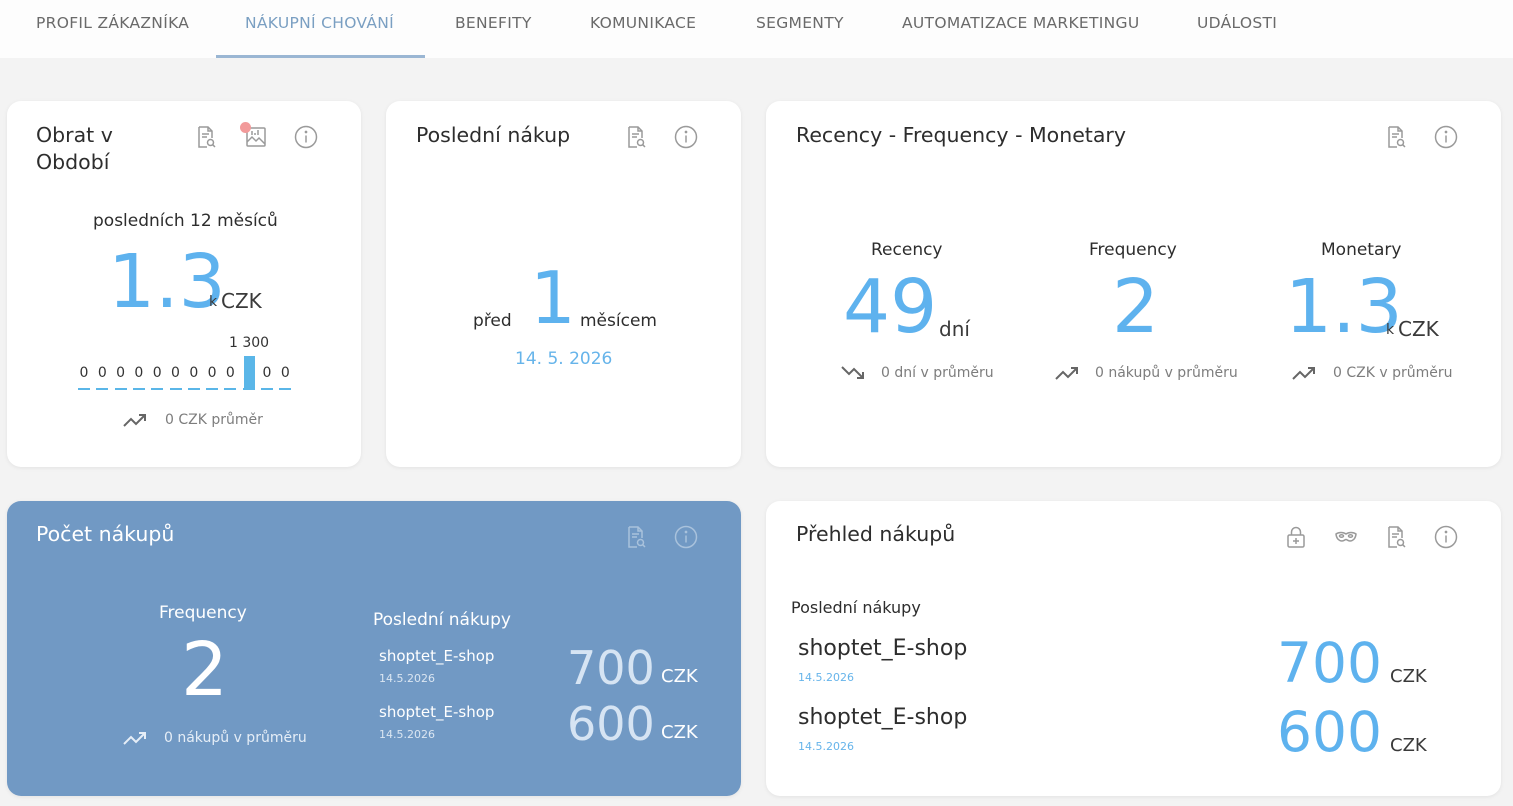 This screenshot has height=806, width=1513. What do you see at coordinates (907, 250) in the screenshot?
I see `recency-label: Recency` at bounding box center [907, 250].